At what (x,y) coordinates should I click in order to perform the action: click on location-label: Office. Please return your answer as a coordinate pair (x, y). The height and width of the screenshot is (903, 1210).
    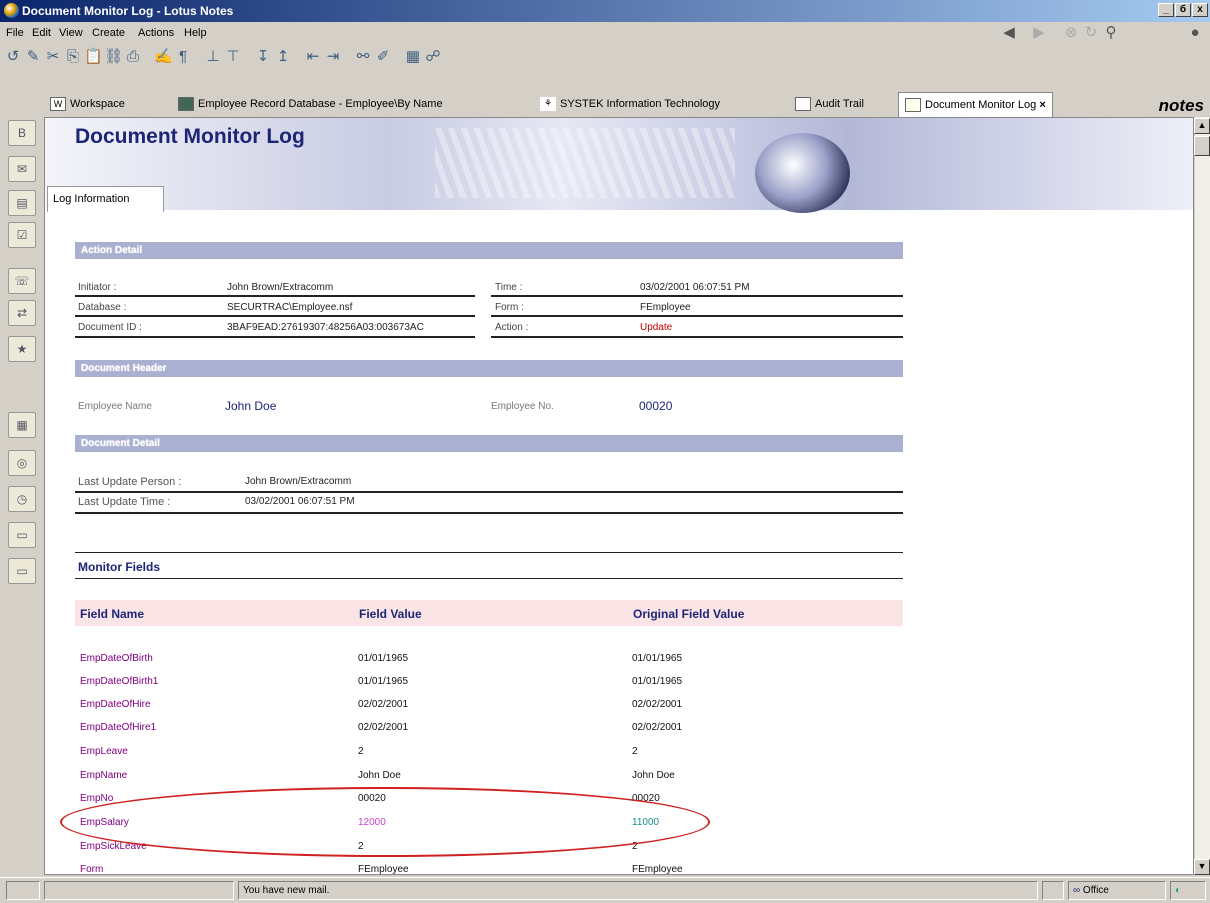
    Looking at the image, I should click on (1095, 890).